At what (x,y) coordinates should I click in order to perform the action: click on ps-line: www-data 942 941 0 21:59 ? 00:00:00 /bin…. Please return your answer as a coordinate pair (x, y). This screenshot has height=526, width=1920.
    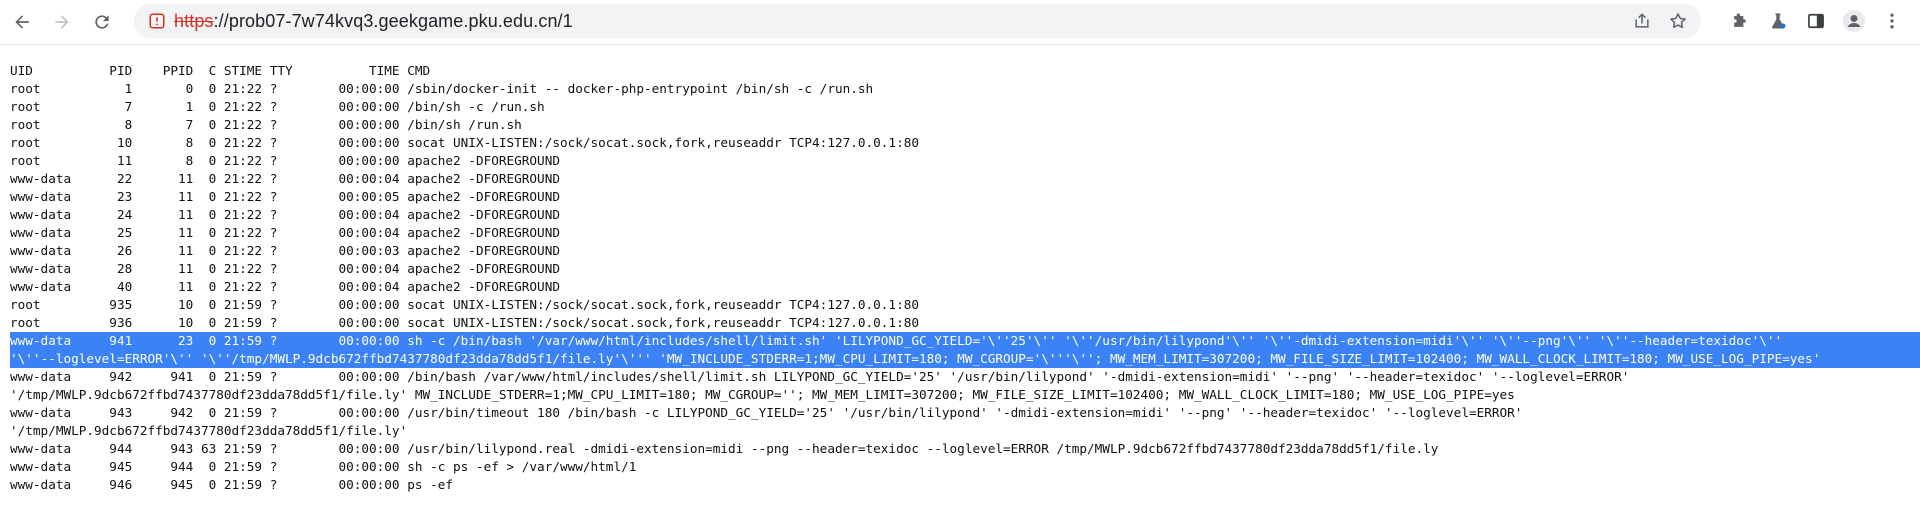
    Looking at the image, I should click on (820, 376).